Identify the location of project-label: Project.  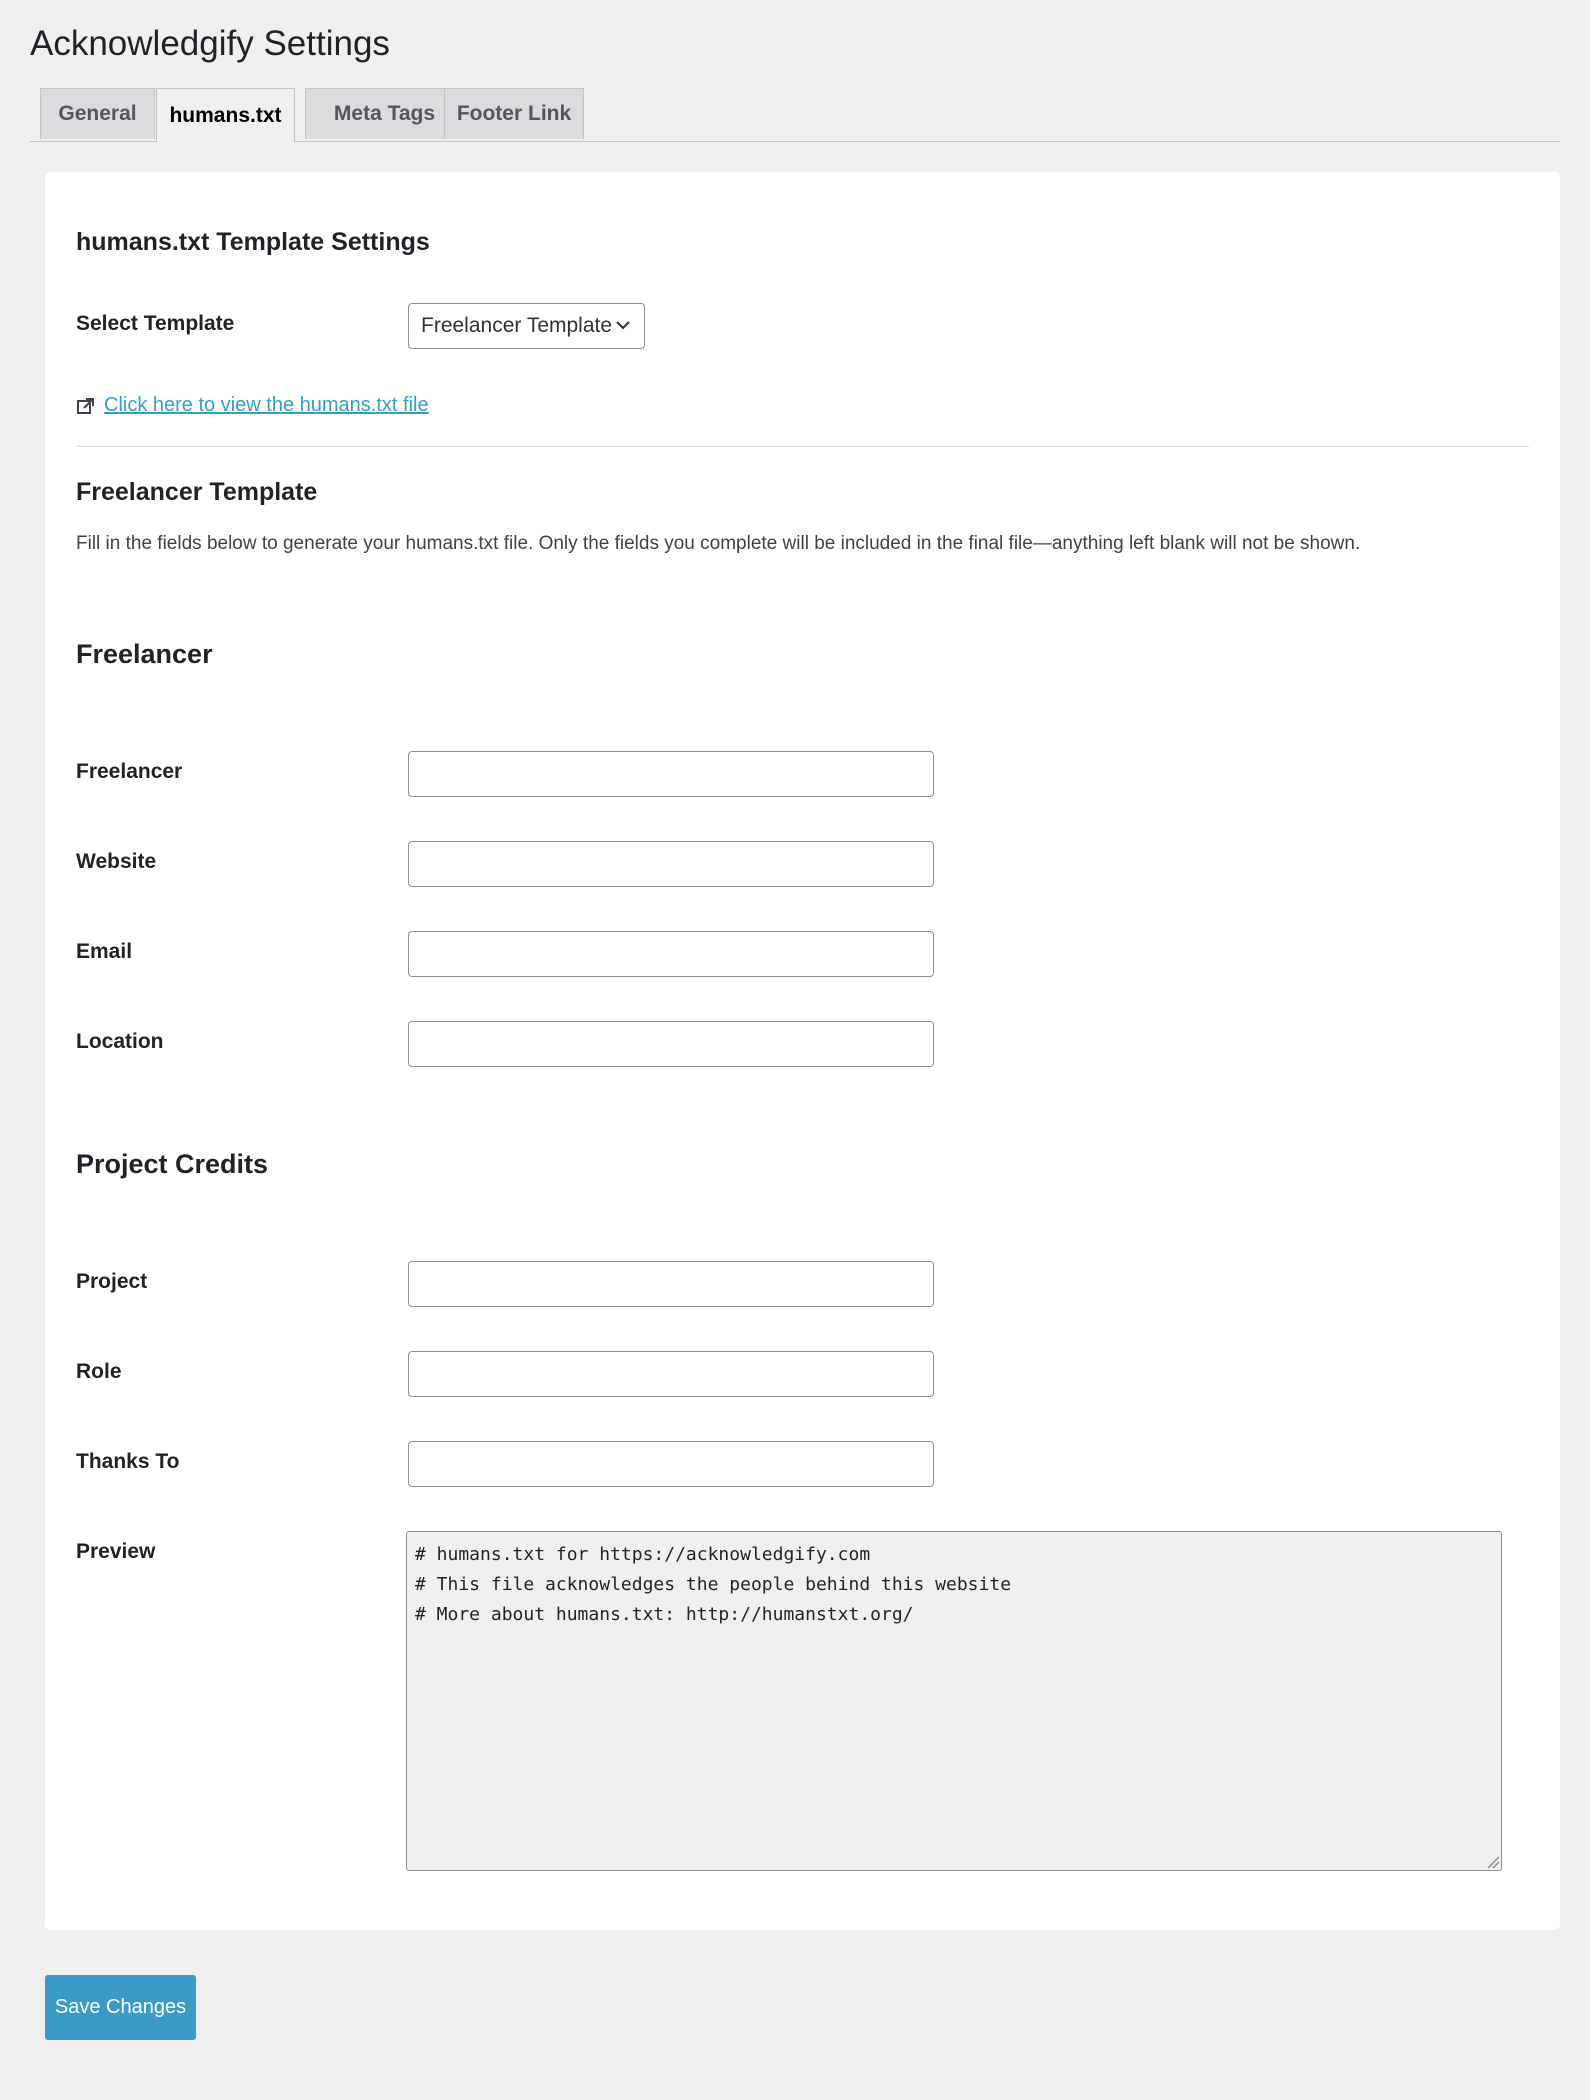
(112, 1281).